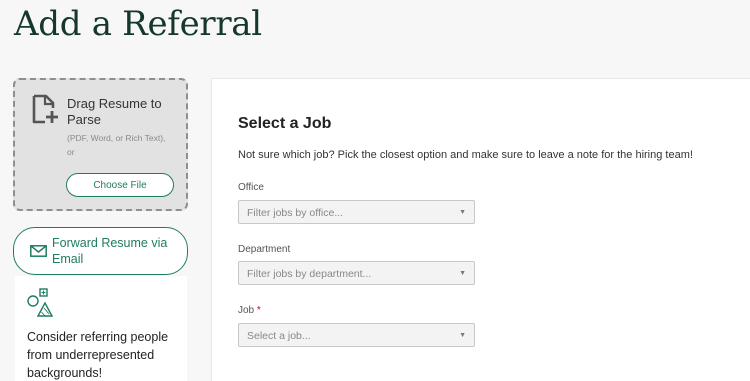  I want to click on choose-file-button: Choose File, so click(120, 185).